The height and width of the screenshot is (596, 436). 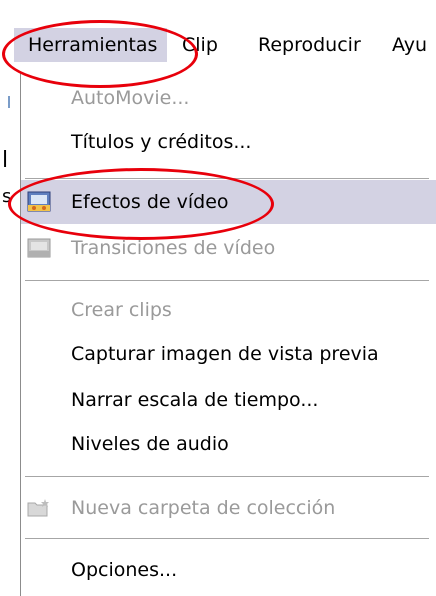 I want to click on video-transitions-icon, so click(x=39, y=248).